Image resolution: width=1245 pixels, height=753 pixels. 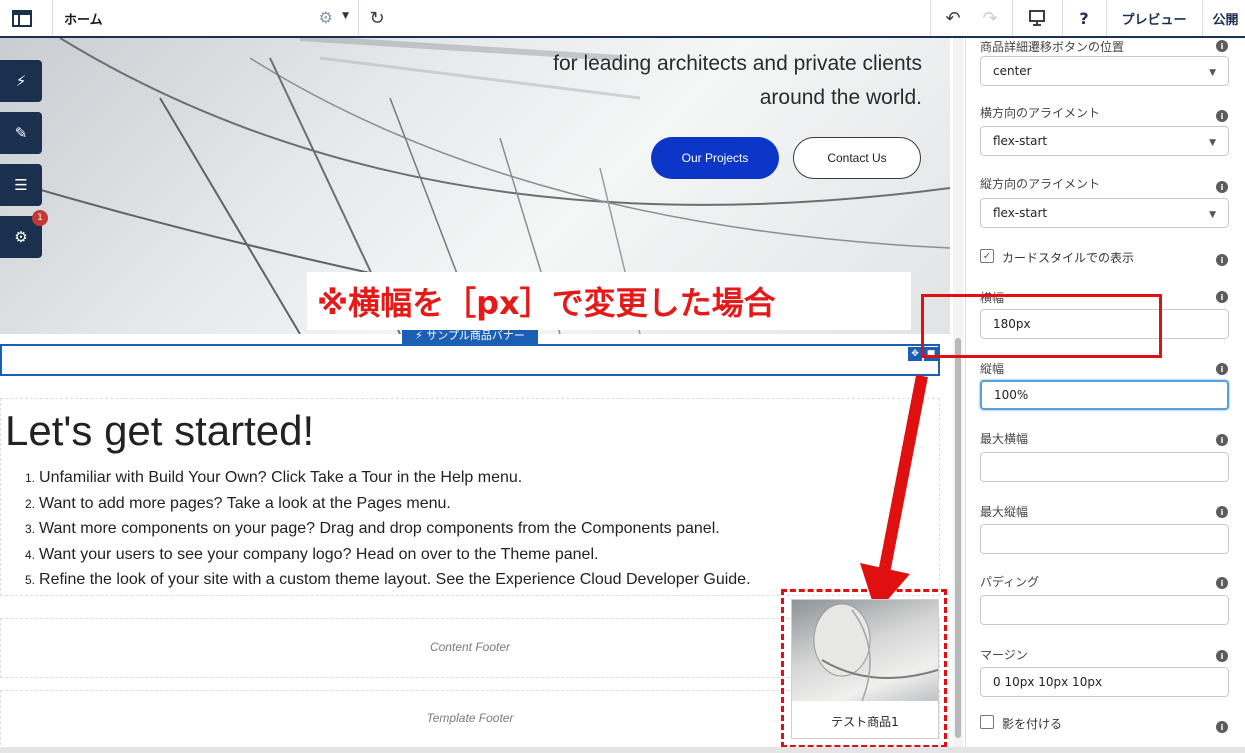 I want to click on selected-component-frame: ✥ ■, so click(x=470, y=360).